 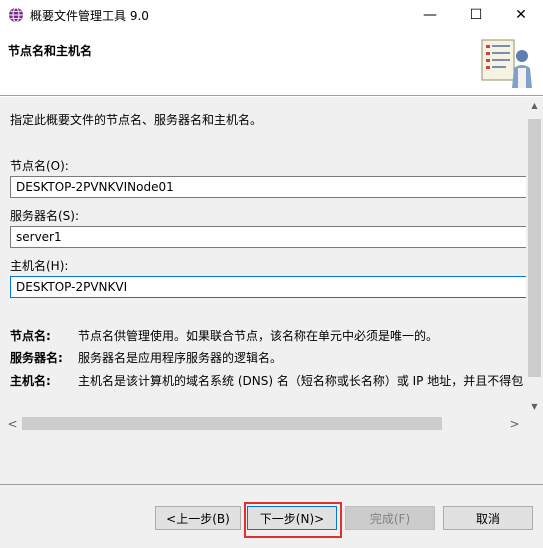 I want to click on wizard-header: 节点名和主机名, so click(x=271, y=63).